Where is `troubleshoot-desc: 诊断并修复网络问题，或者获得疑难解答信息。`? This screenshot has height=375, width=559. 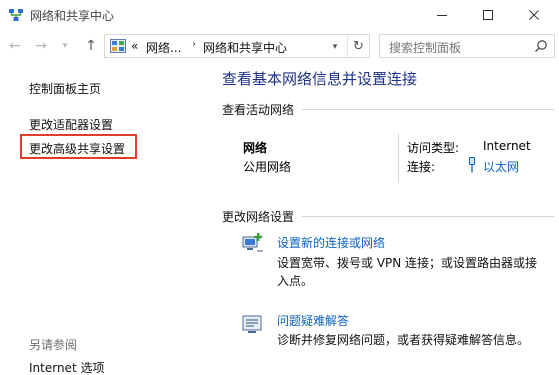
troubleshoot-desc: 诊断并修复网络问题，或者获得疑难解答信息。 is located at coordinates (403, 340).